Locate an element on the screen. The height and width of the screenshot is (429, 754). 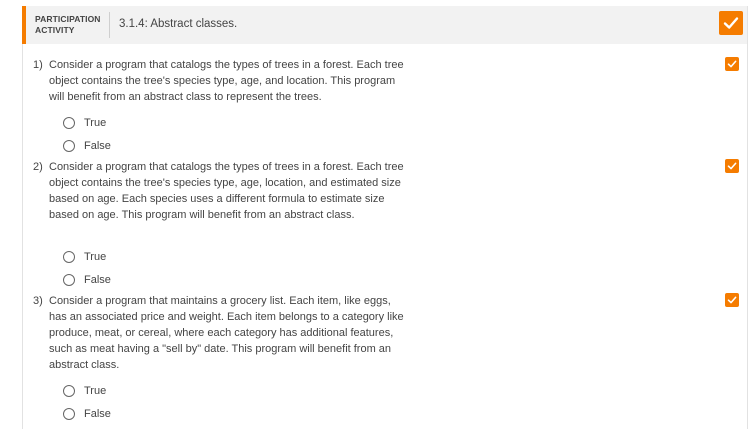
question-number: 1) is located at coordinates (38, 65).